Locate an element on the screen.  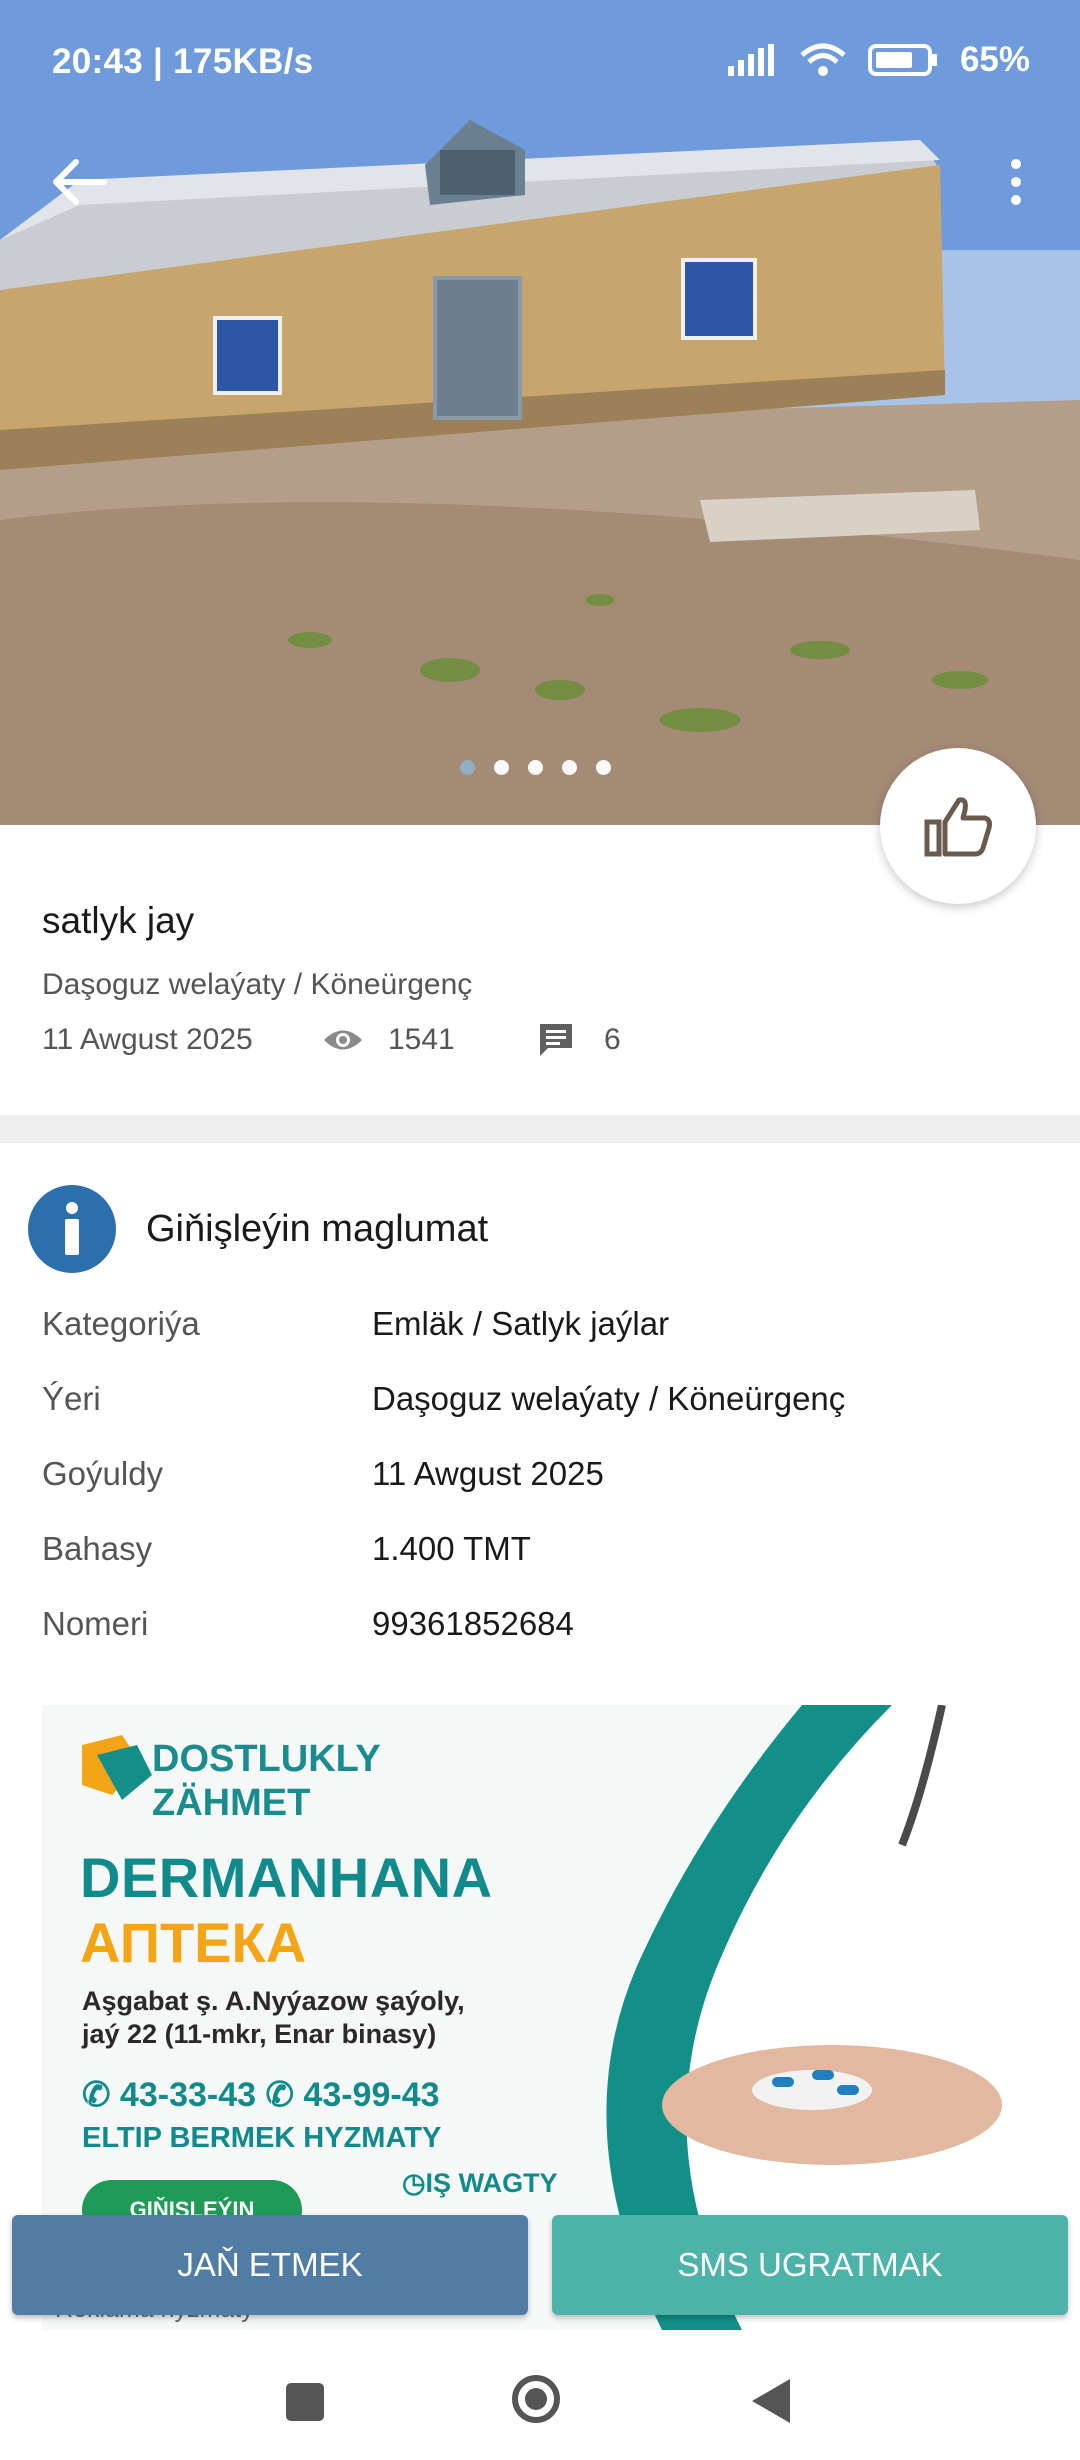
section-divider is located at coordinates (540, 1129).